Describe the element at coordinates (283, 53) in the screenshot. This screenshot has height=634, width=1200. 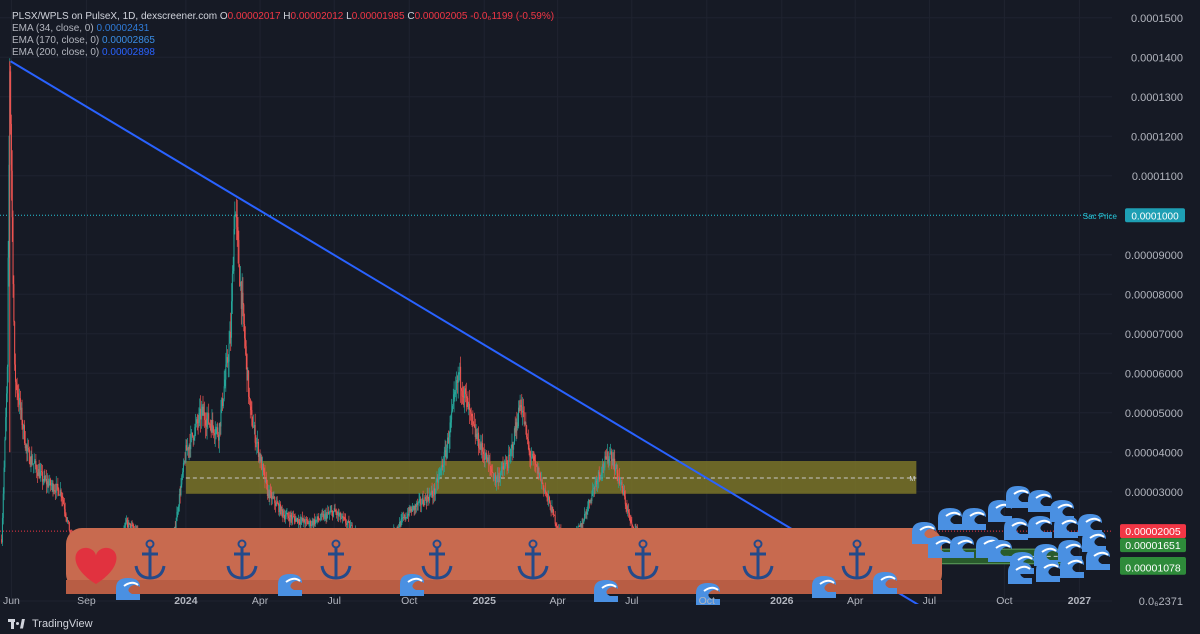
I see `ema-200-row: EMA (200, close, 0) 0.00002898` at that location.